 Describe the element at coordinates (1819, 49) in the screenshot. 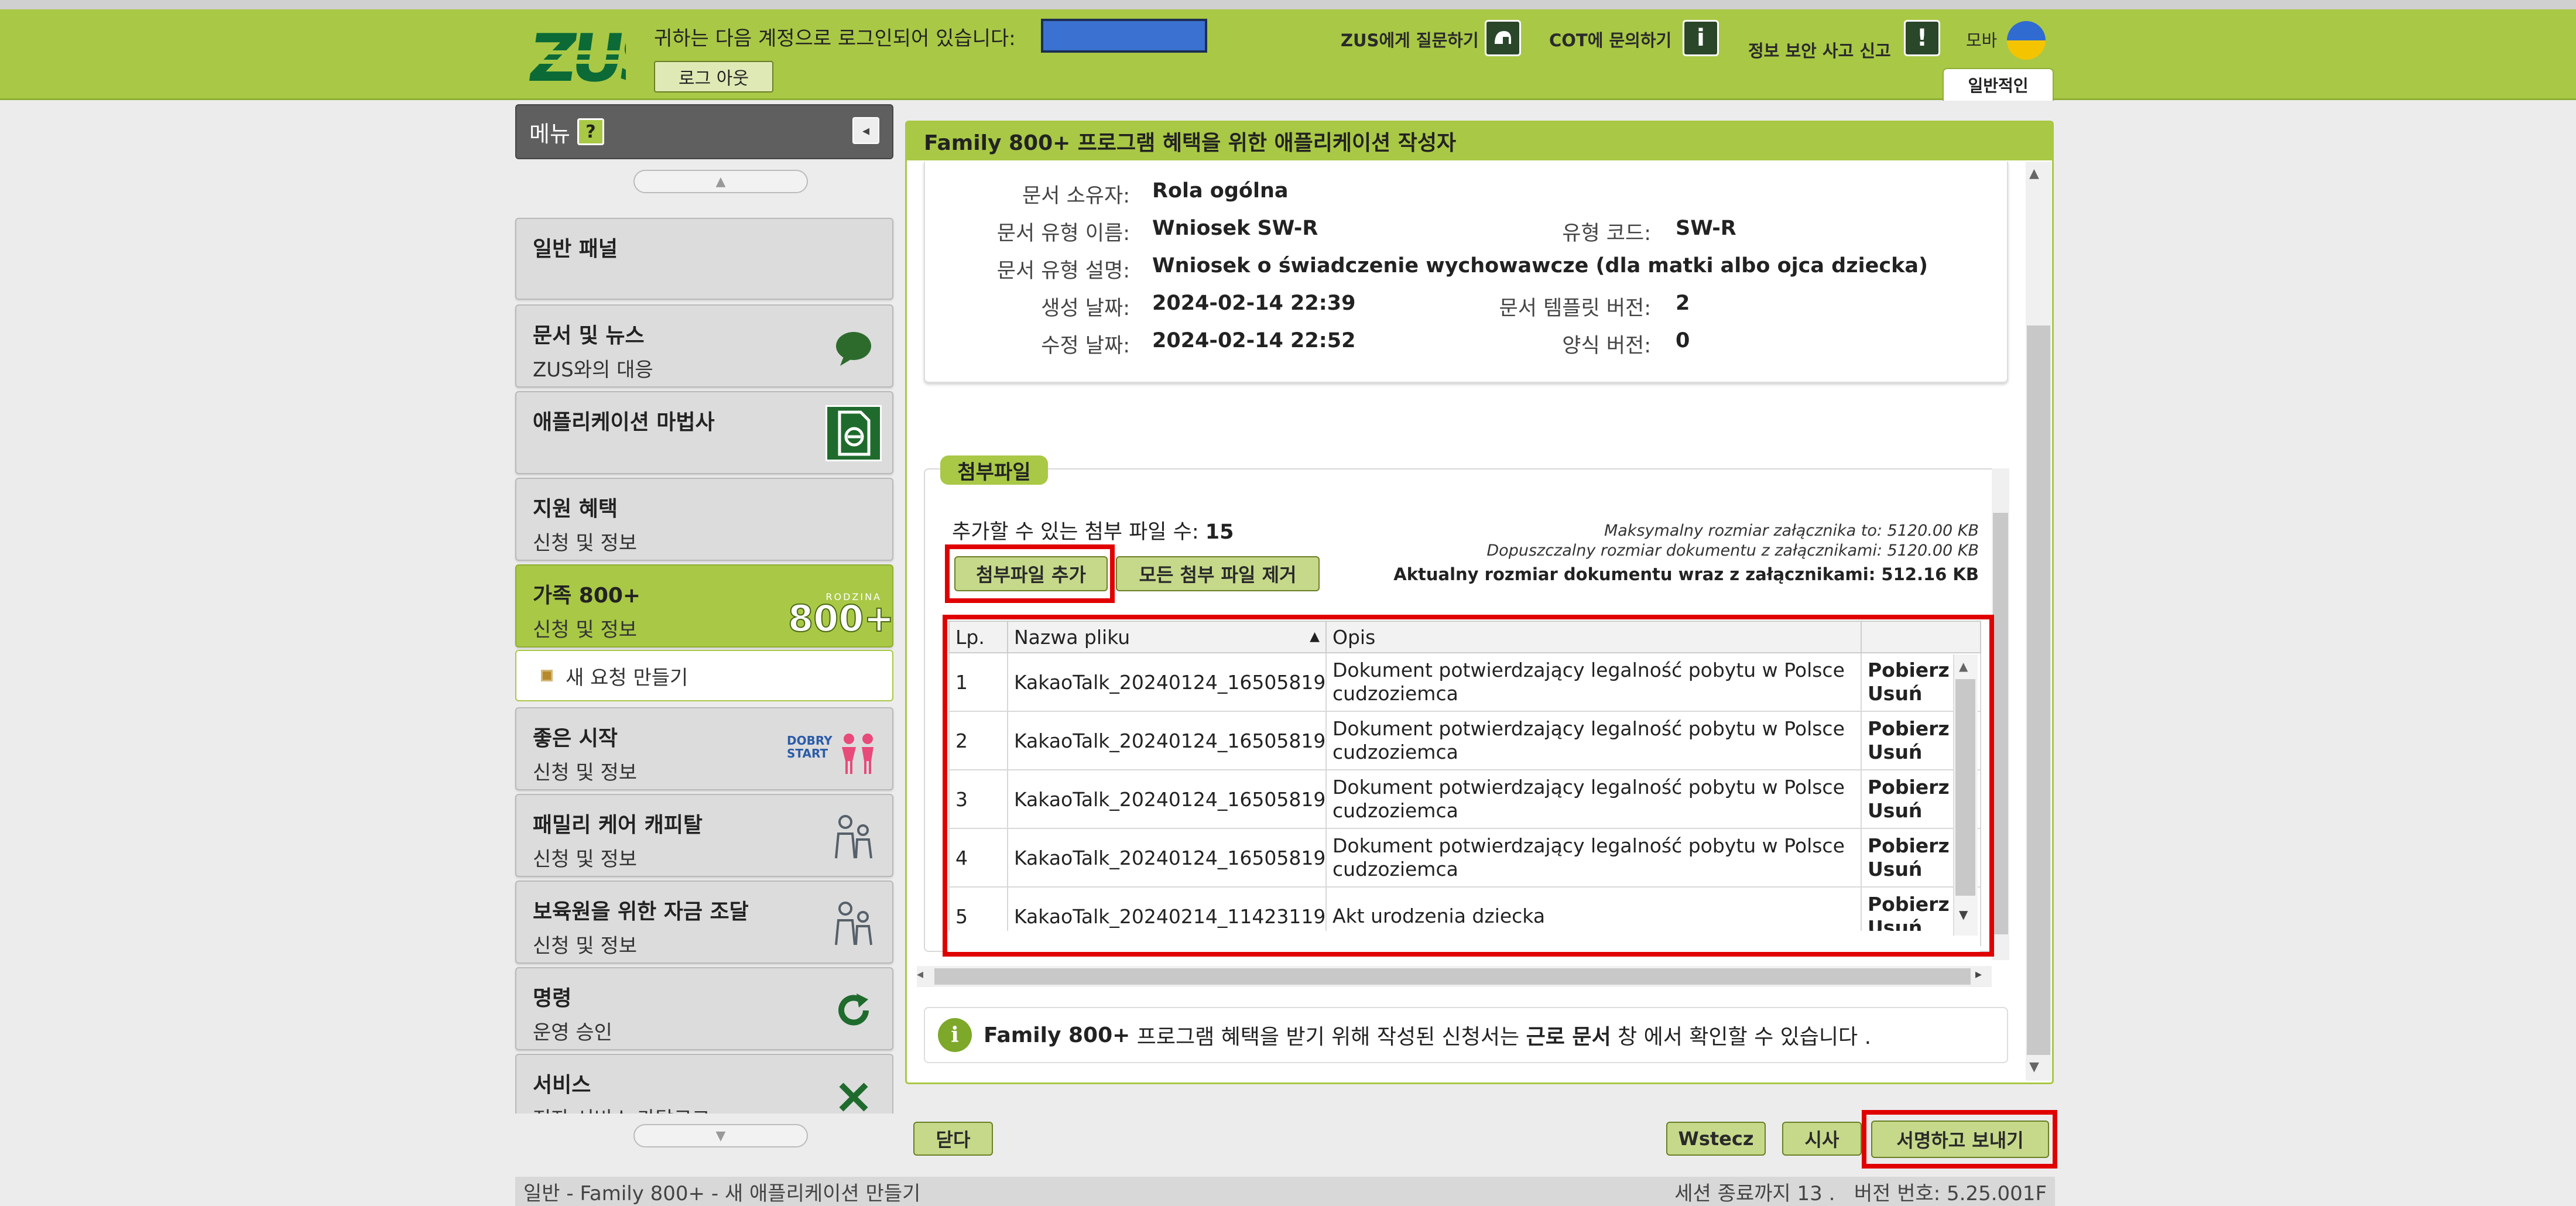

I see `security-report-link: 정보 보안 사고 신고` at that location.